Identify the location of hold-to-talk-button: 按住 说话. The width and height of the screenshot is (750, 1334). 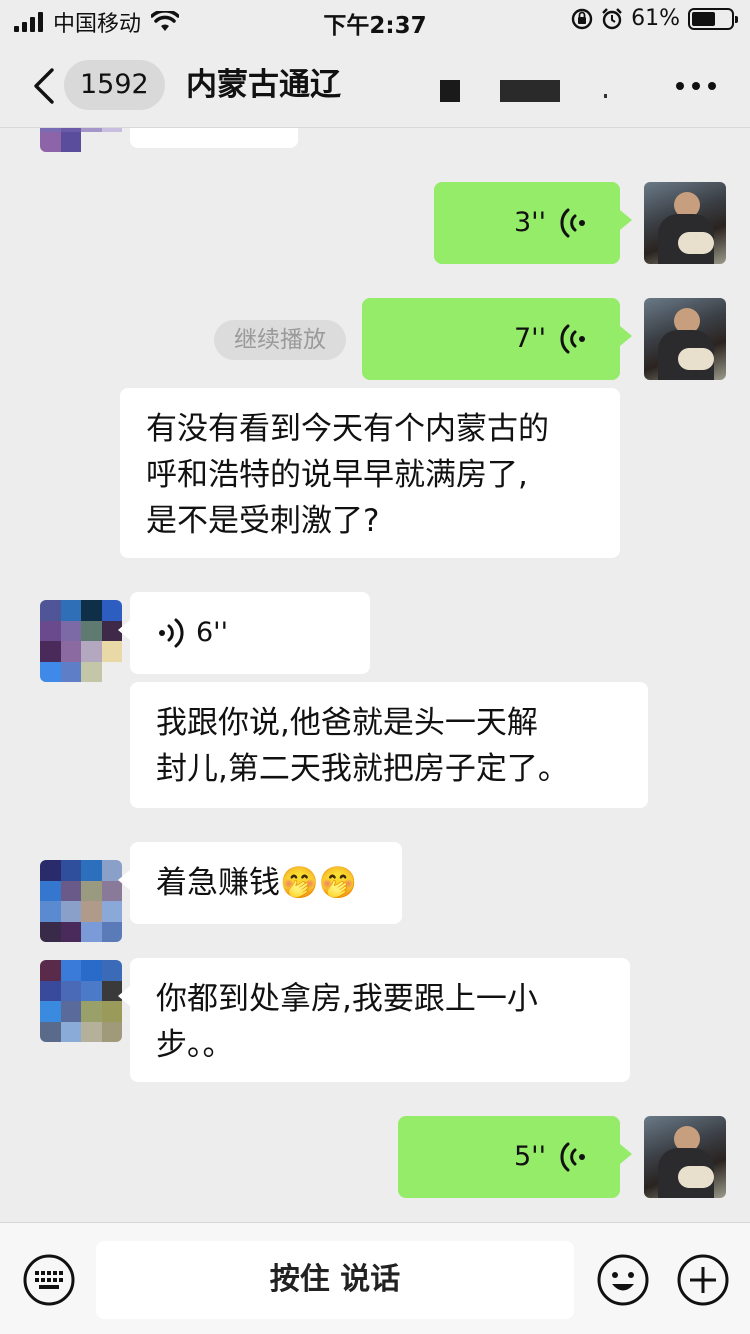
(335, 1280).